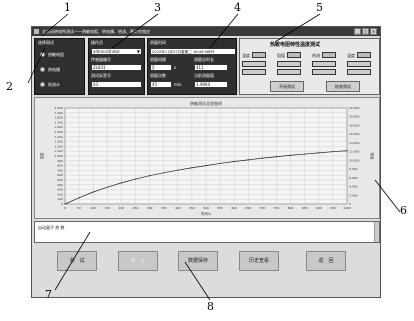  What do you see at coordinates (403, 210) in the screenshot?
I see `callout-6: 6` at bounding box center [403, 210].